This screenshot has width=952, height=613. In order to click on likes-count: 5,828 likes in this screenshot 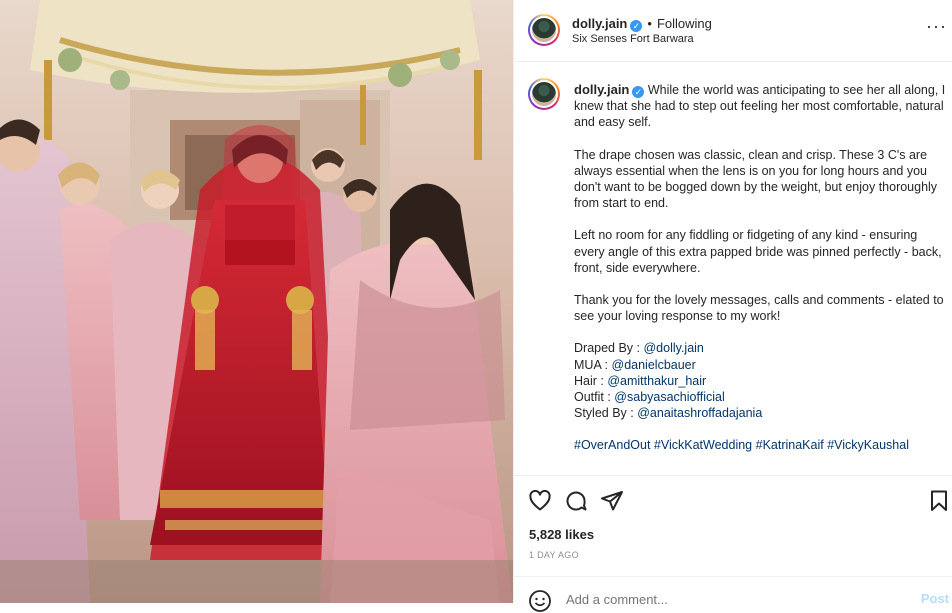, I will do `click(561, 534)`.